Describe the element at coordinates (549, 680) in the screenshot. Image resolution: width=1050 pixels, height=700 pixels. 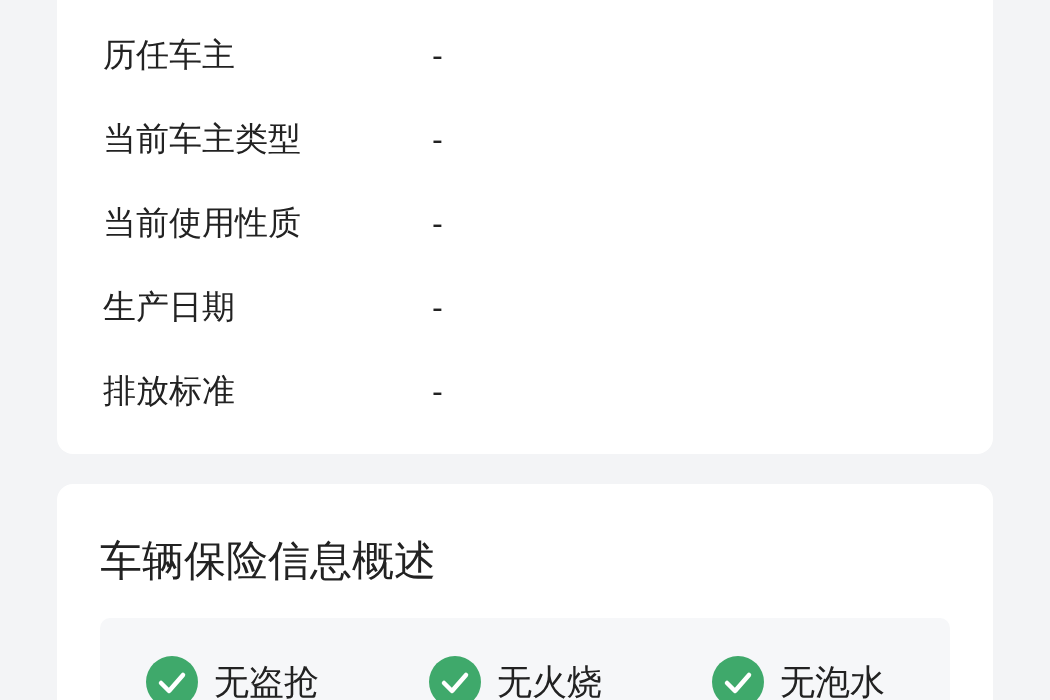
I see `summary-label: 无火烧` at that location.